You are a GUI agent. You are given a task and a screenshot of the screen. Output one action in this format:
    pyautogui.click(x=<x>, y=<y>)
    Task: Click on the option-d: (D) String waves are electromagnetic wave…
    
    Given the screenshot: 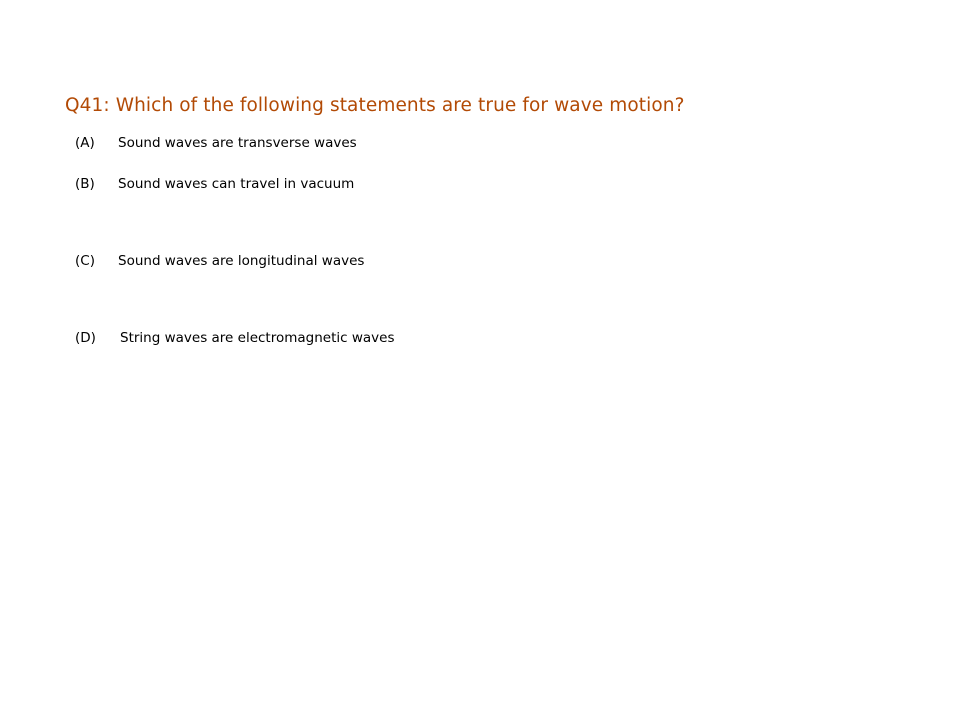 What is the action you would take?
    pyautogui.click(x=234, y=338)
    